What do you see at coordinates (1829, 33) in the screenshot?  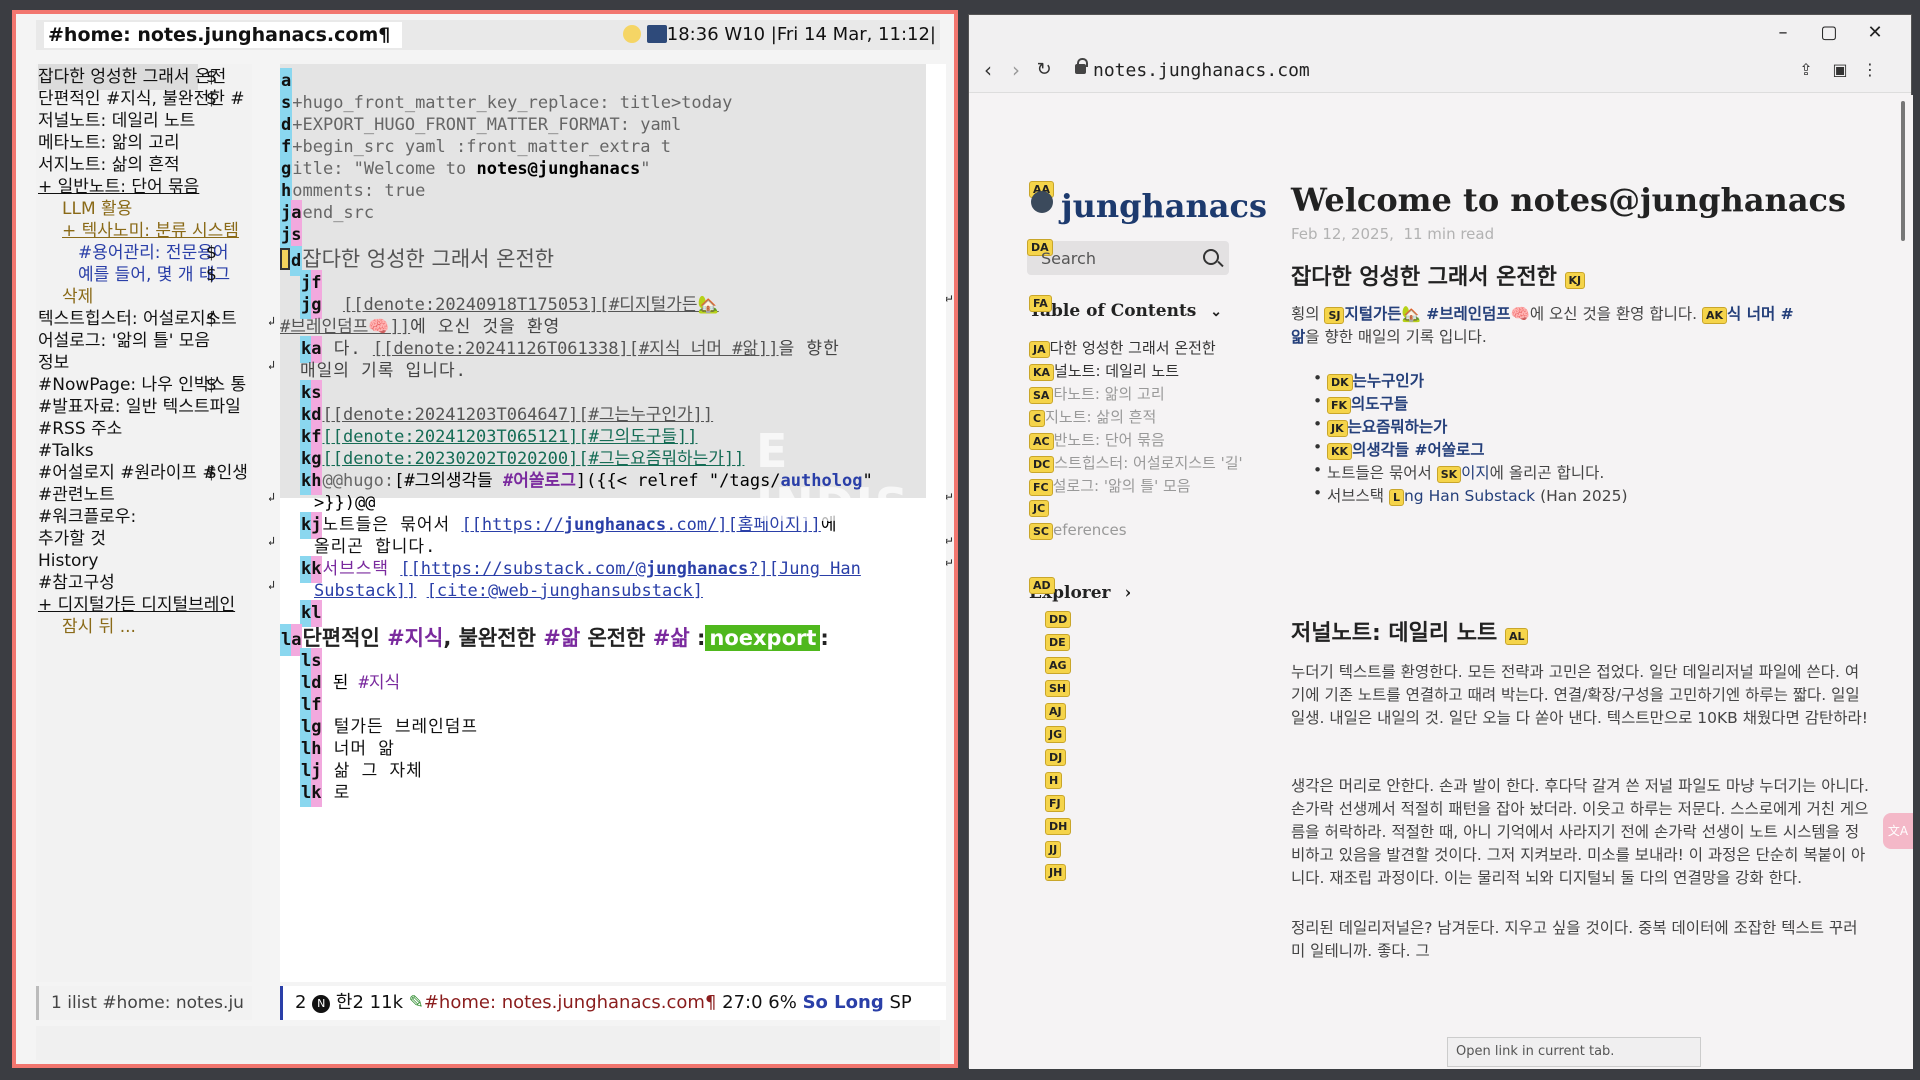 I see `maximize-icon: ▢` at bounding box center [1829, 33].